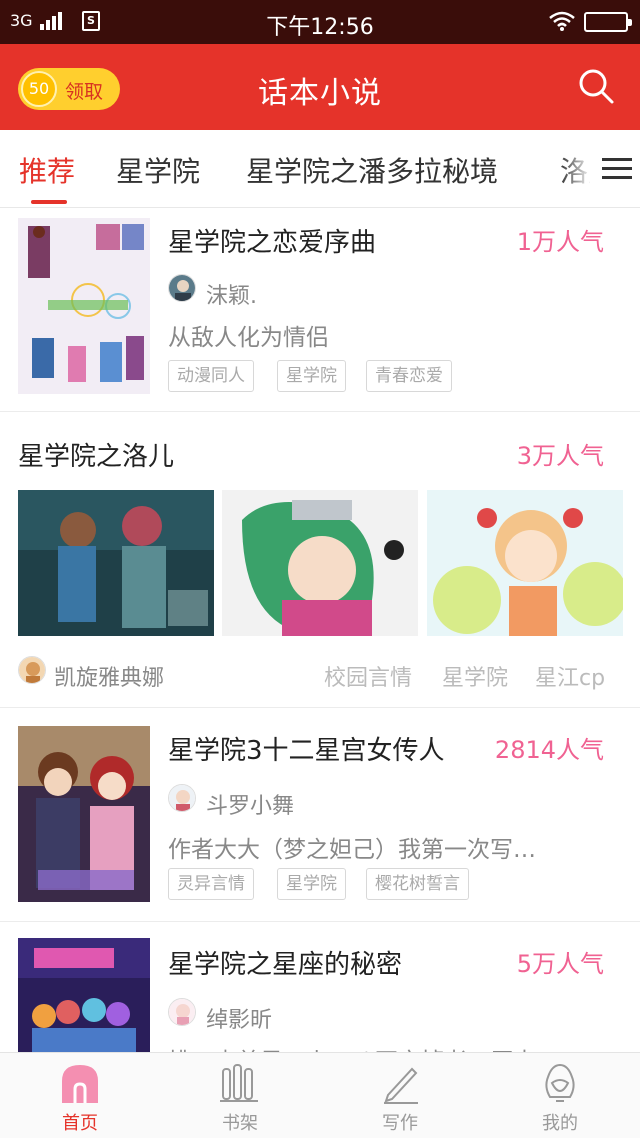  Describe the element at coordinates (211, 884) in the screenshot. I see `book-tag: 灵异言情` at that location.